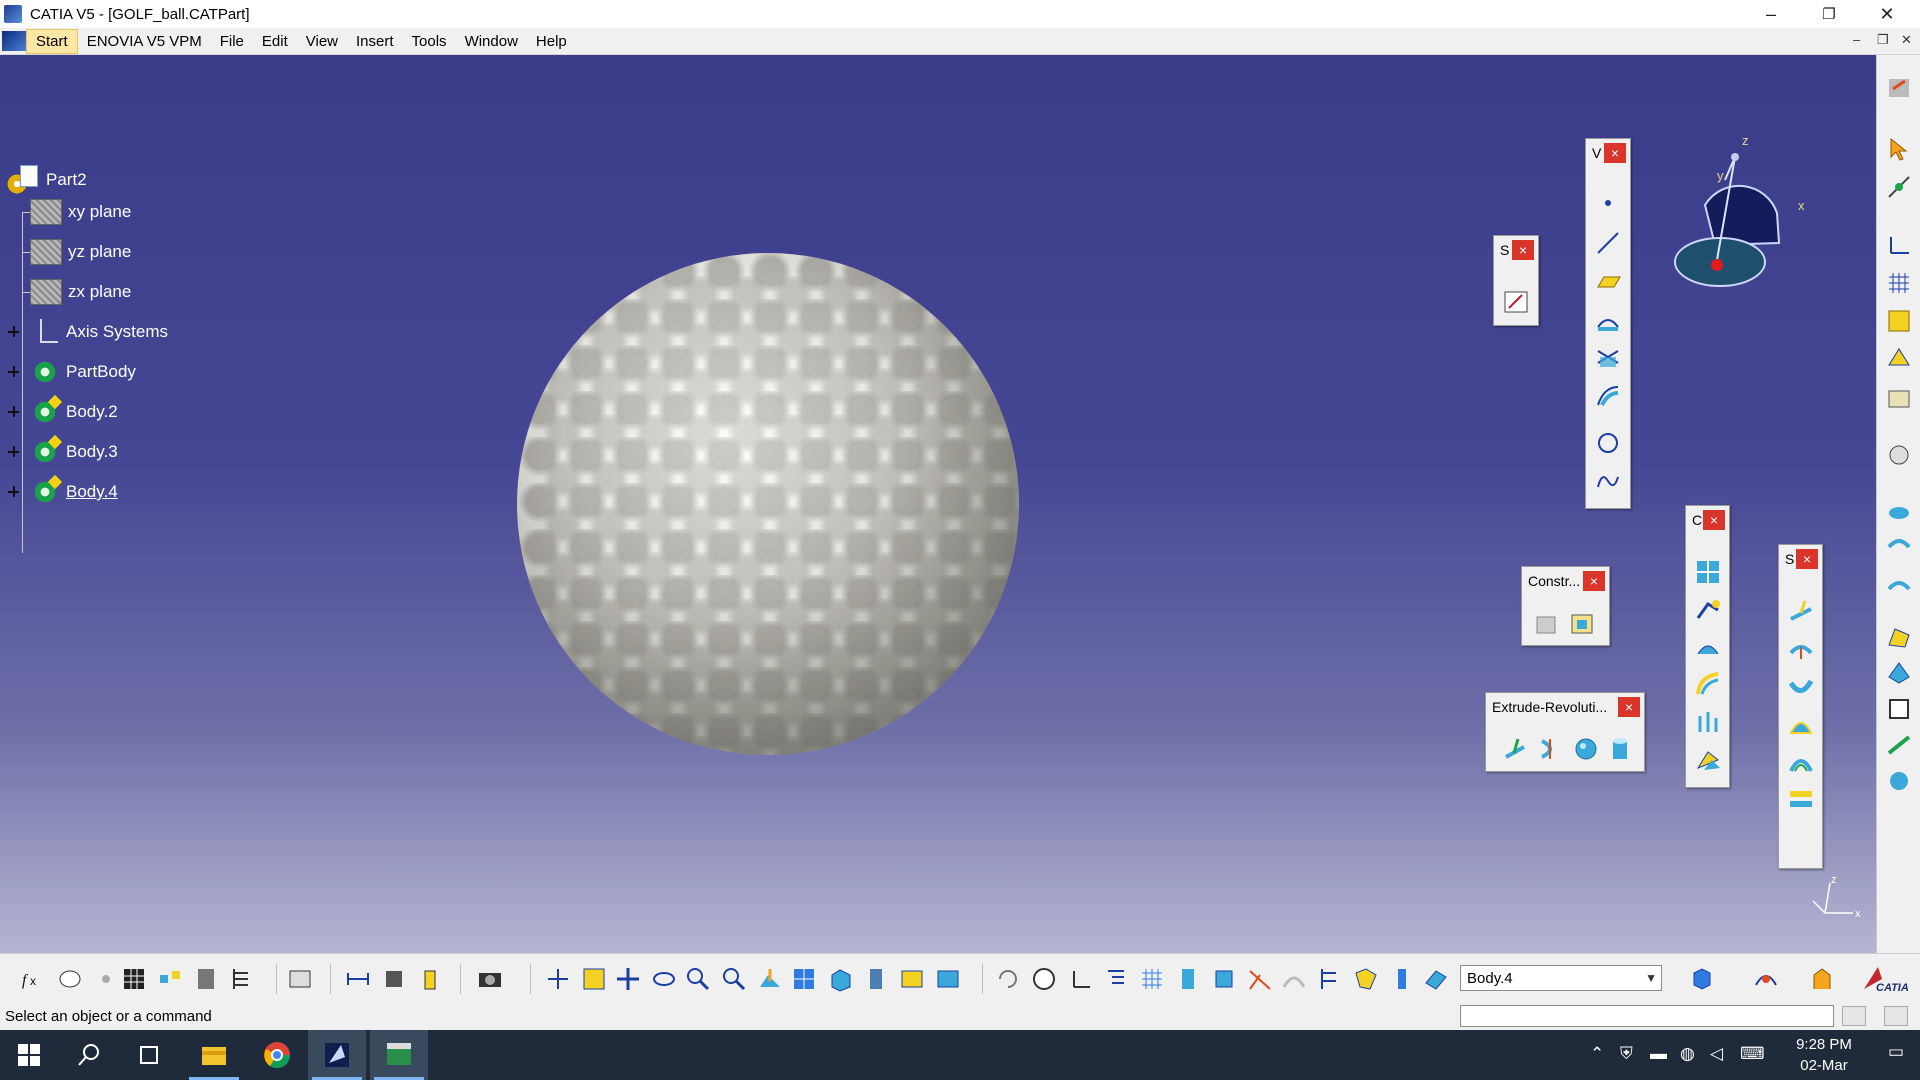 The height and width of the screenshot is (1080, 1920). What do you see at coordinates (1896, 1016) in the screenshot?
I see `stop-command-button` at bounding box center [1896, 1016].